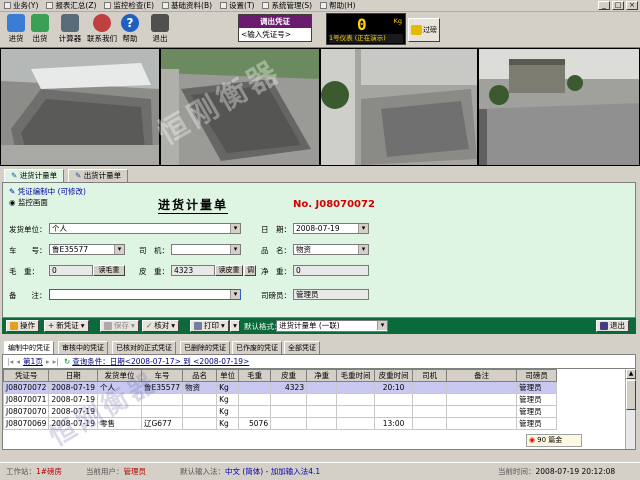 The width and height of the screenshot is (640, 480). I want to click on tab-verified-vouchers: 已核对的正式凭证, so click(144, 347).